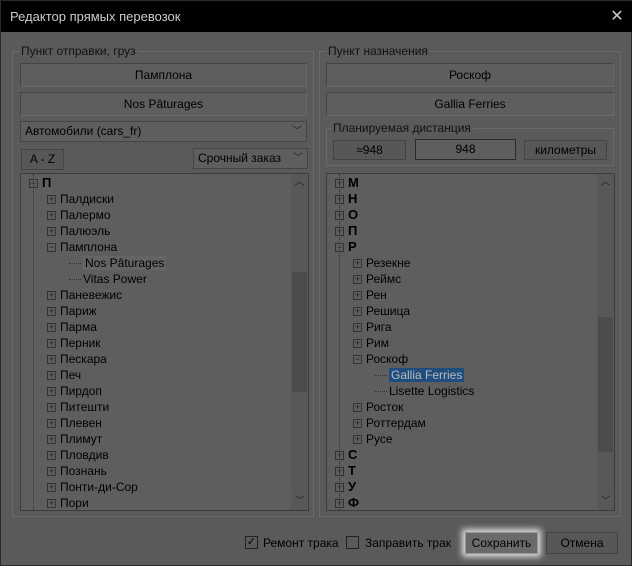  What do you see at coordinates (501, 543) in the screenshot?
I see `save-button: Сохранить` at bounding box center [501, 543].